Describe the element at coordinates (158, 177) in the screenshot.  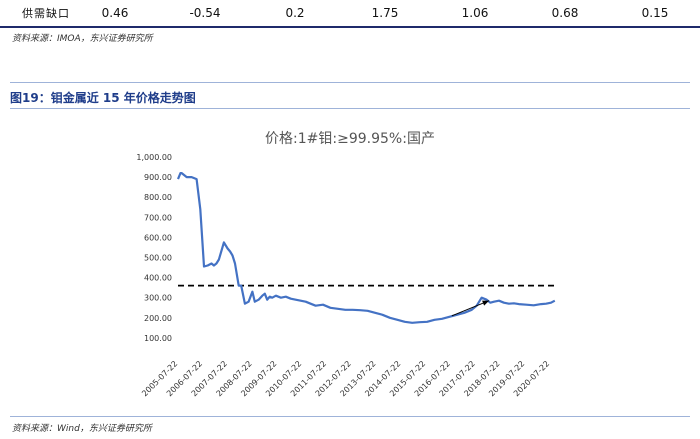
I see `y-tick-label: 900.00` at that location.